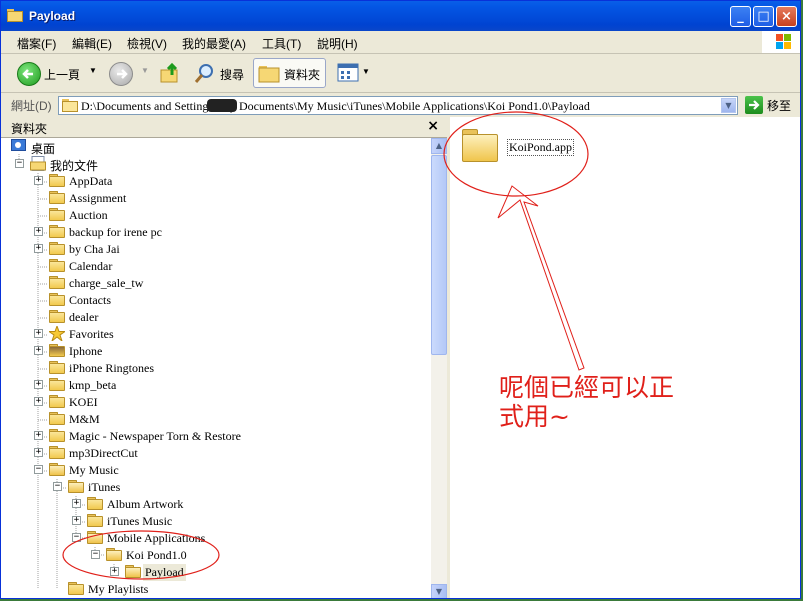 The width and height of the screenshot is (803, 601). I want to click on views-dropdown-icon: ▼, so click(366, 71).